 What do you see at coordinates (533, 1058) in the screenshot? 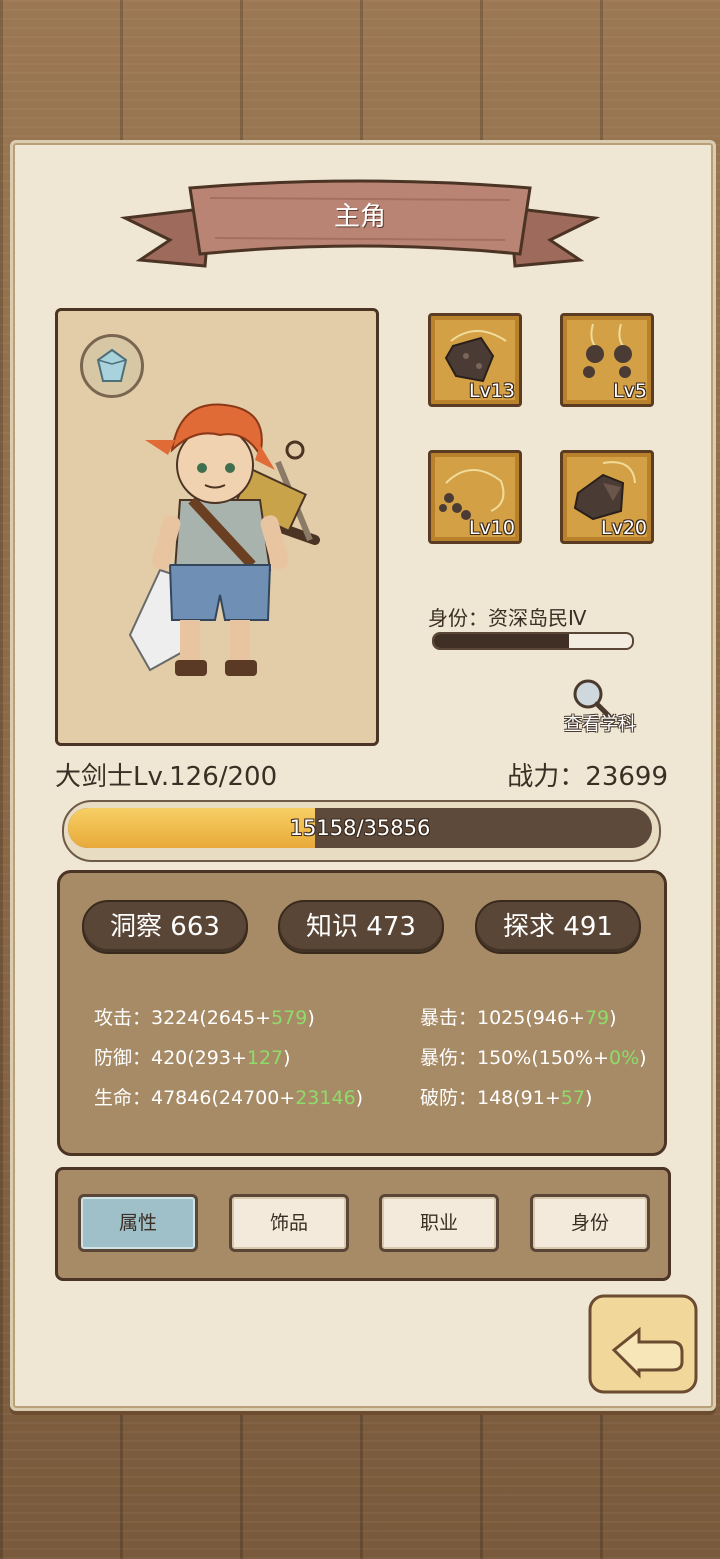
I see `stat-crit-damage: 暴伤：150%(150%+0%)` at bounding box center [533, 1058].